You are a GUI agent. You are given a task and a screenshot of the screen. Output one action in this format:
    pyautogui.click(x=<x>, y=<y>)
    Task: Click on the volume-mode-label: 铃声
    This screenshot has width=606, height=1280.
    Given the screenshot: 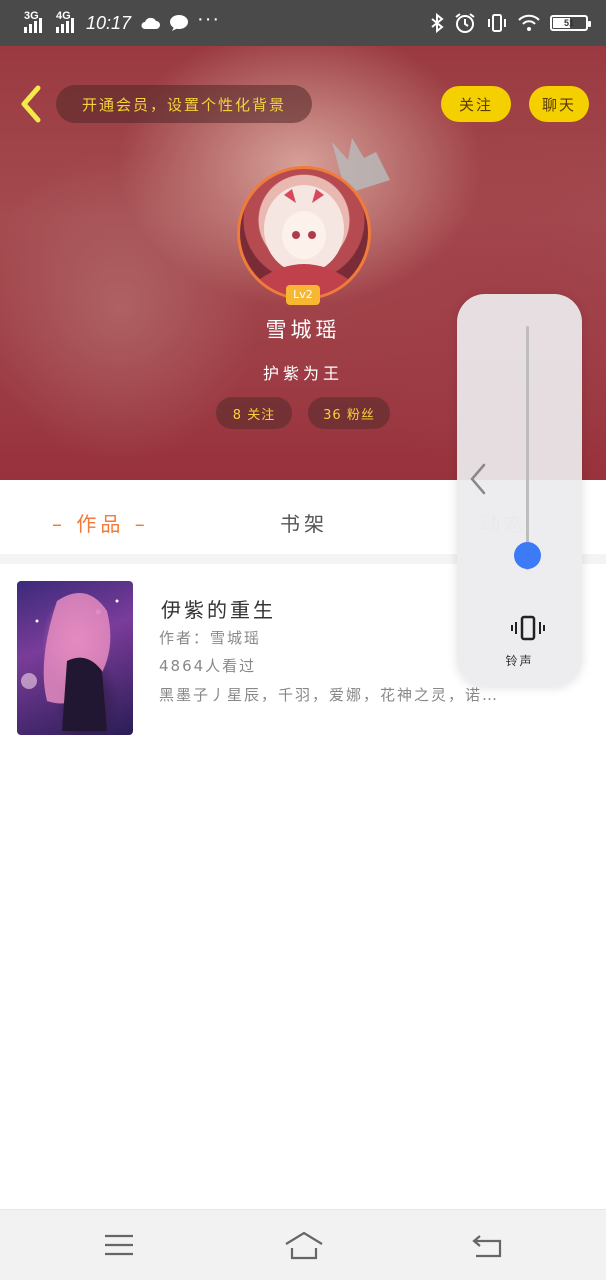 What is the action you would take?
    pyautogui.click(x=519, y=661)
    